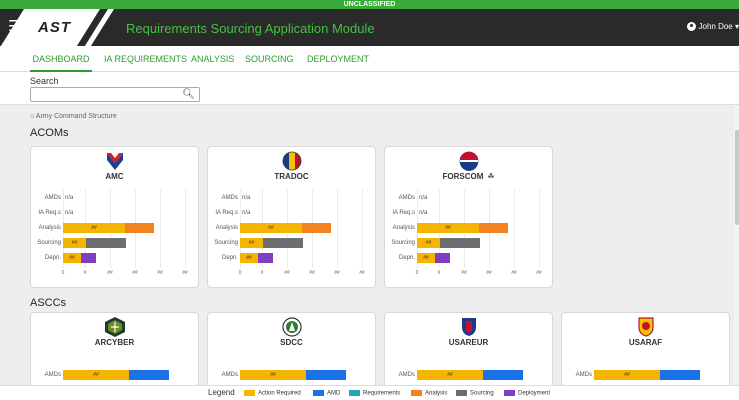 The width and height of the screenshot is (739, 400). Describe the element at coordinates (475, 393) in the screenshot. I see `legend-item-sourcing: Sourcing` at that location.